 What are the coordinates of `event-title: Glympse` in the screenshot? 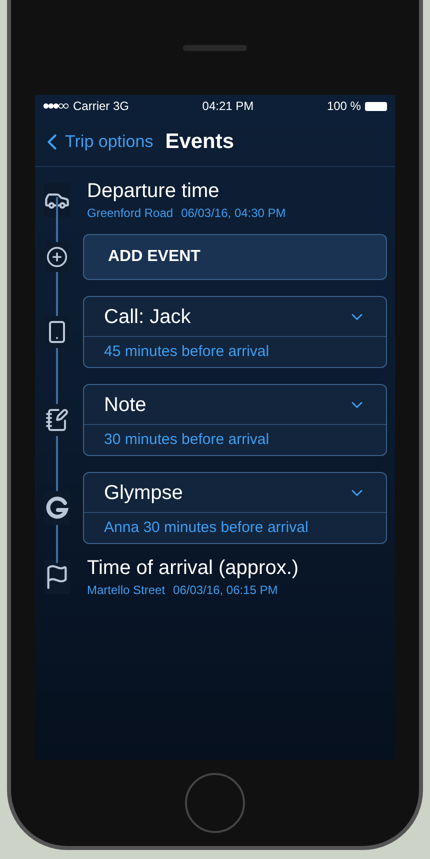 It's located at (143, 493).